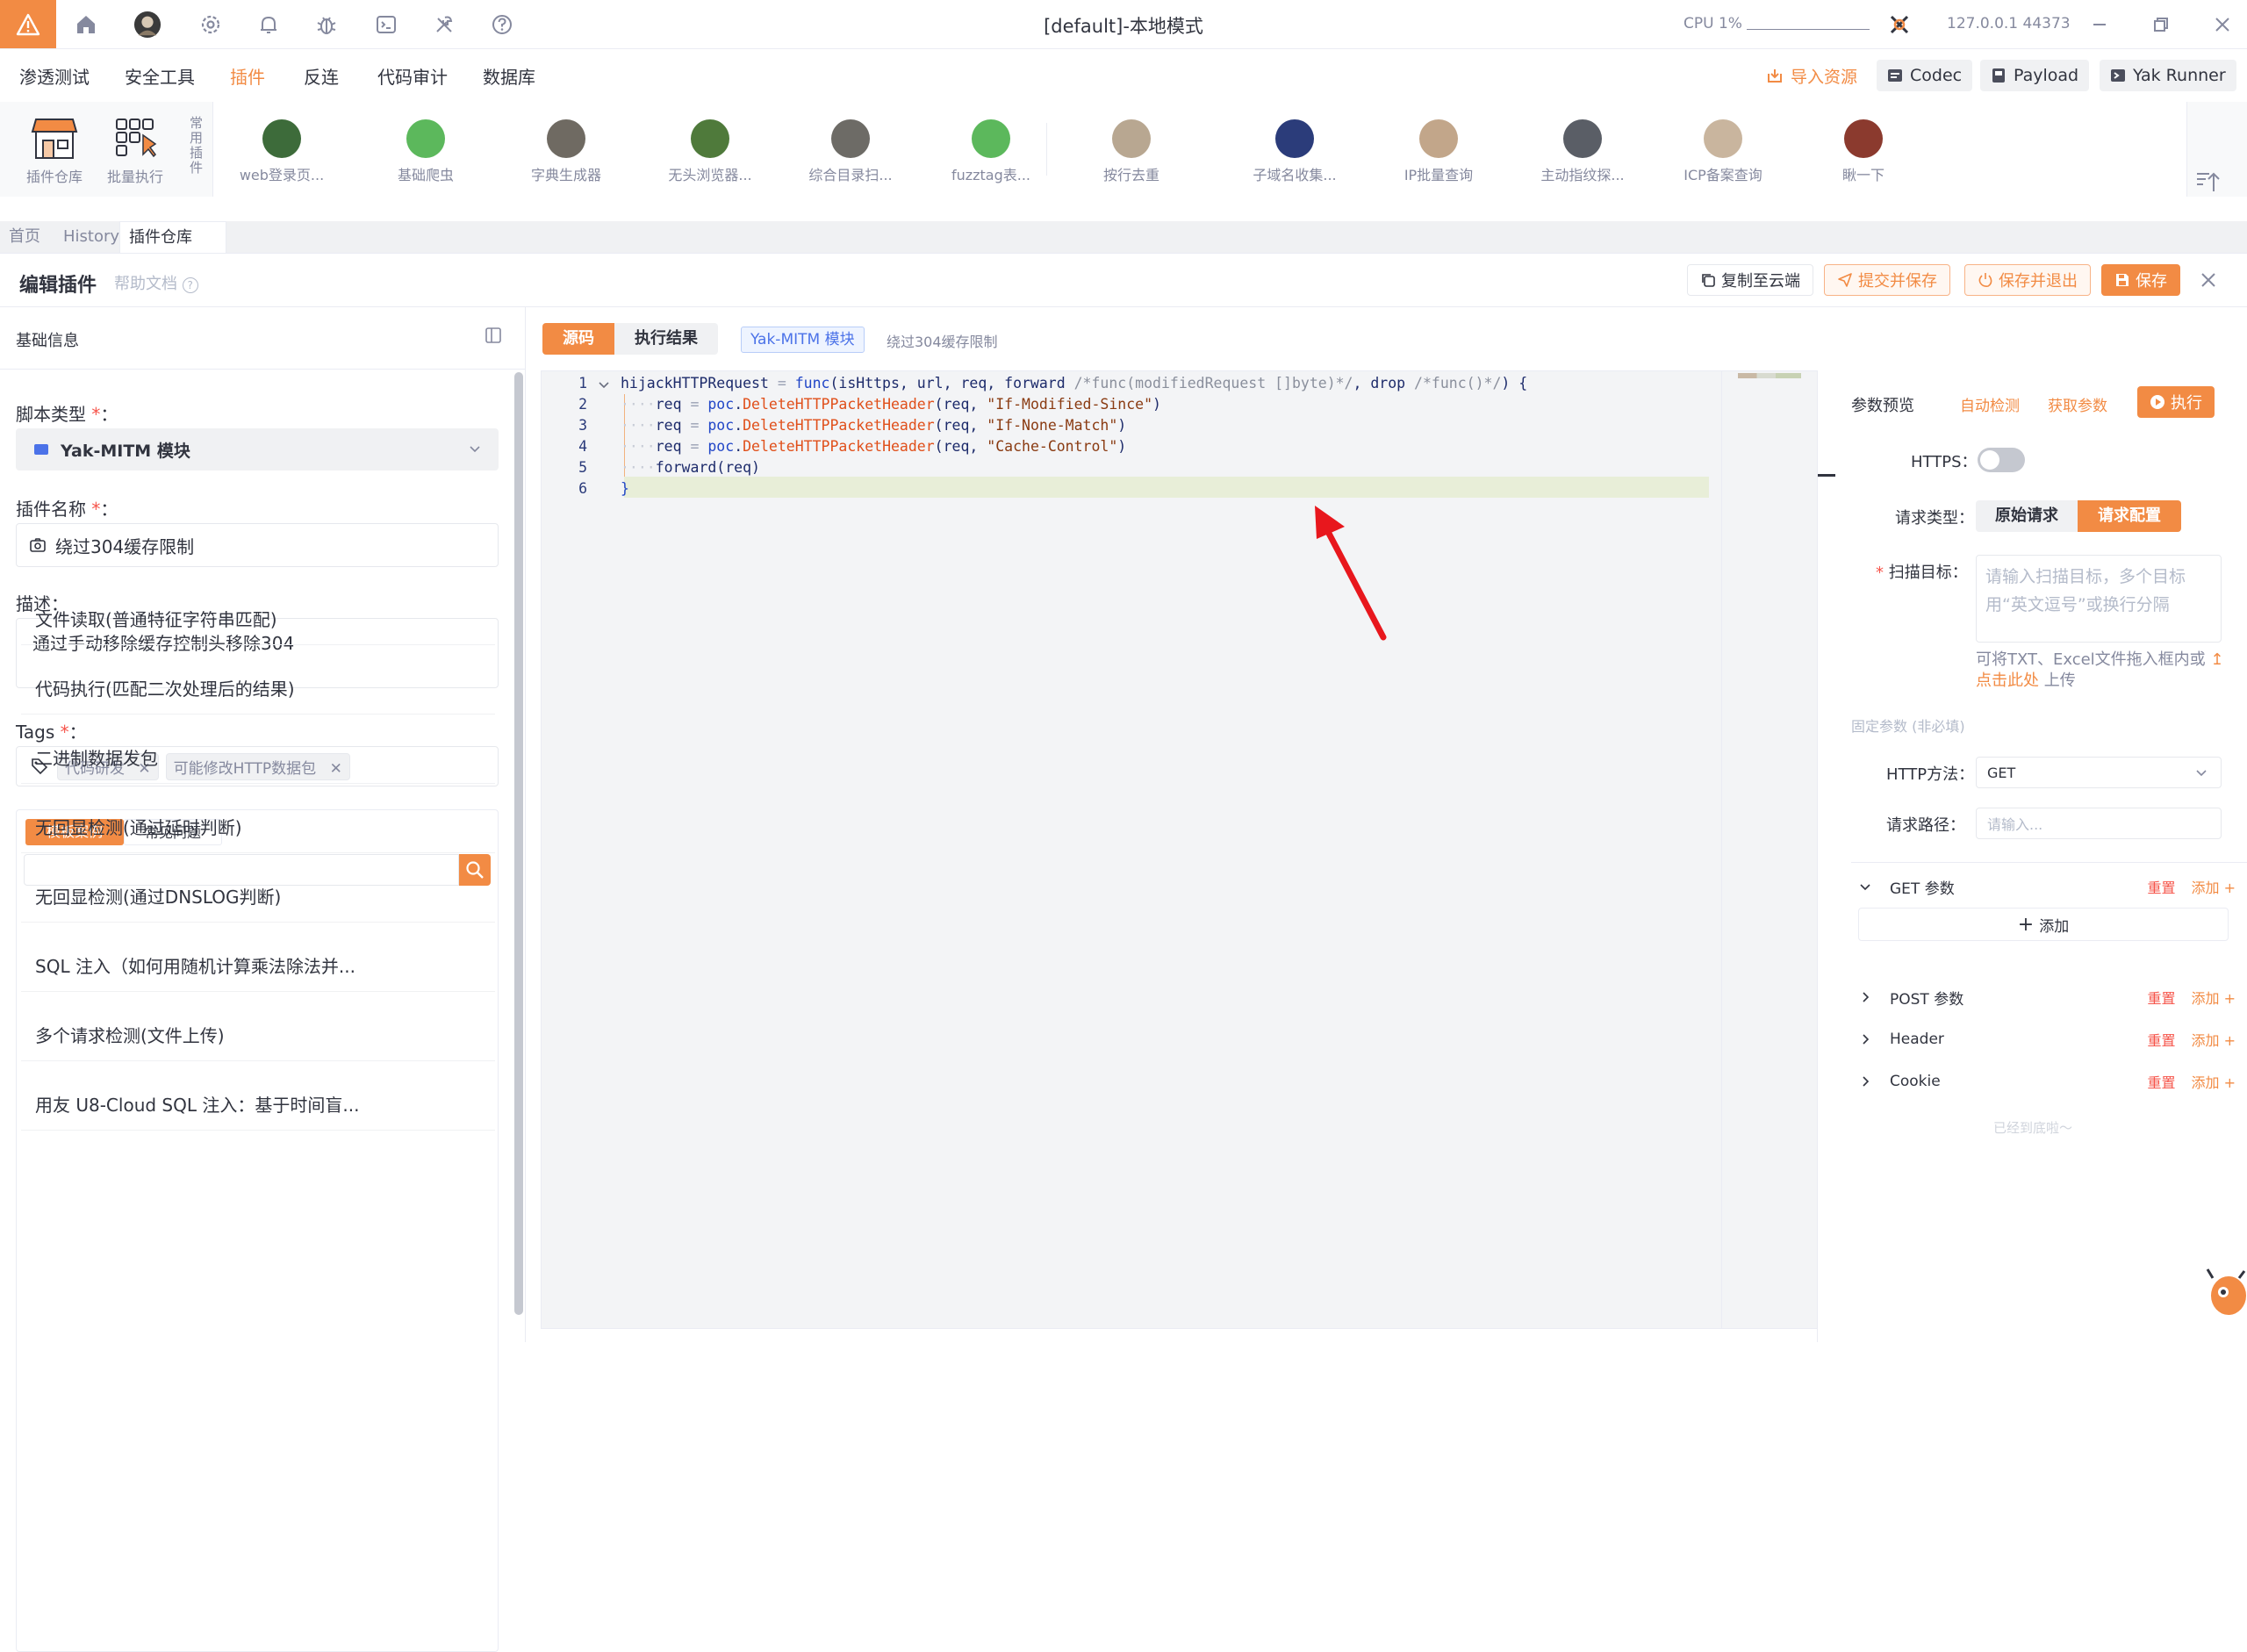  What do you see at coordinates (1811, 75) in the screenshot?
I see `import-resource-button: 导入资源` at bounding box center [1811, 75].